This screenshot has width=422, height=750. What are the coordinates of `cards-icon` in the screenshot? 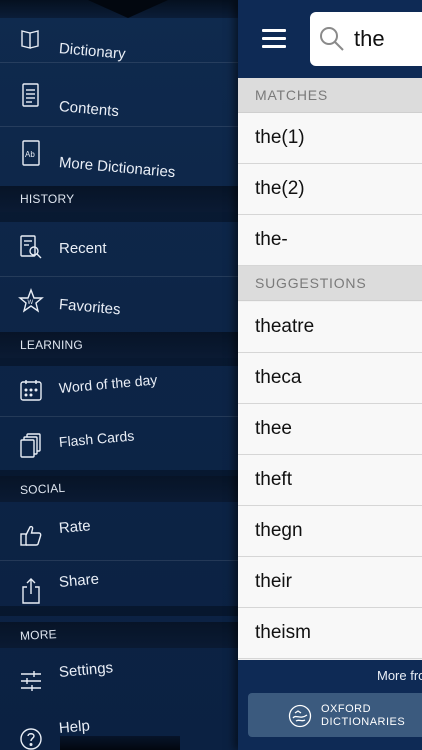 It's located at (31, 445).